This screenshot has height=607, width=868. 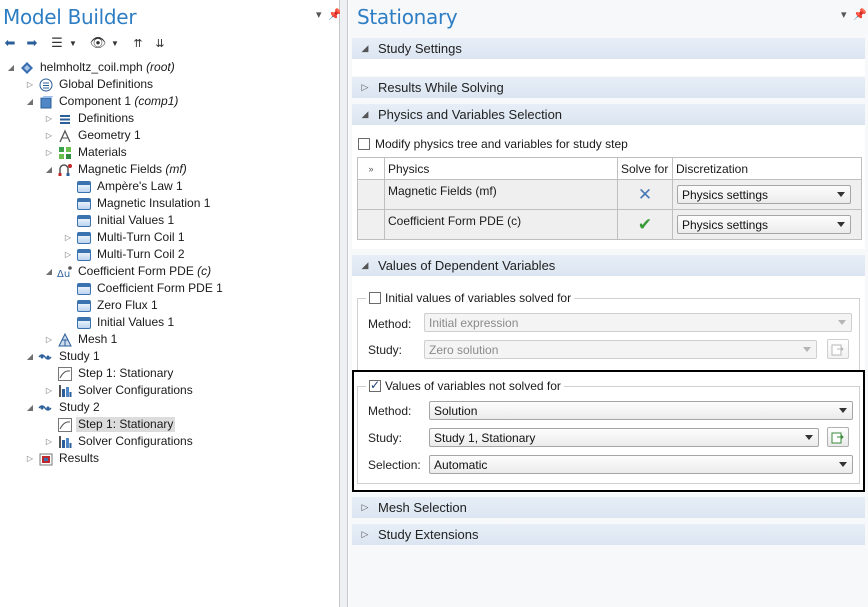 What do you see at coordinates (32, 43) in the screenshot?
I see `forward-arrow-icon: ➡` at bounding box center [32, 43].